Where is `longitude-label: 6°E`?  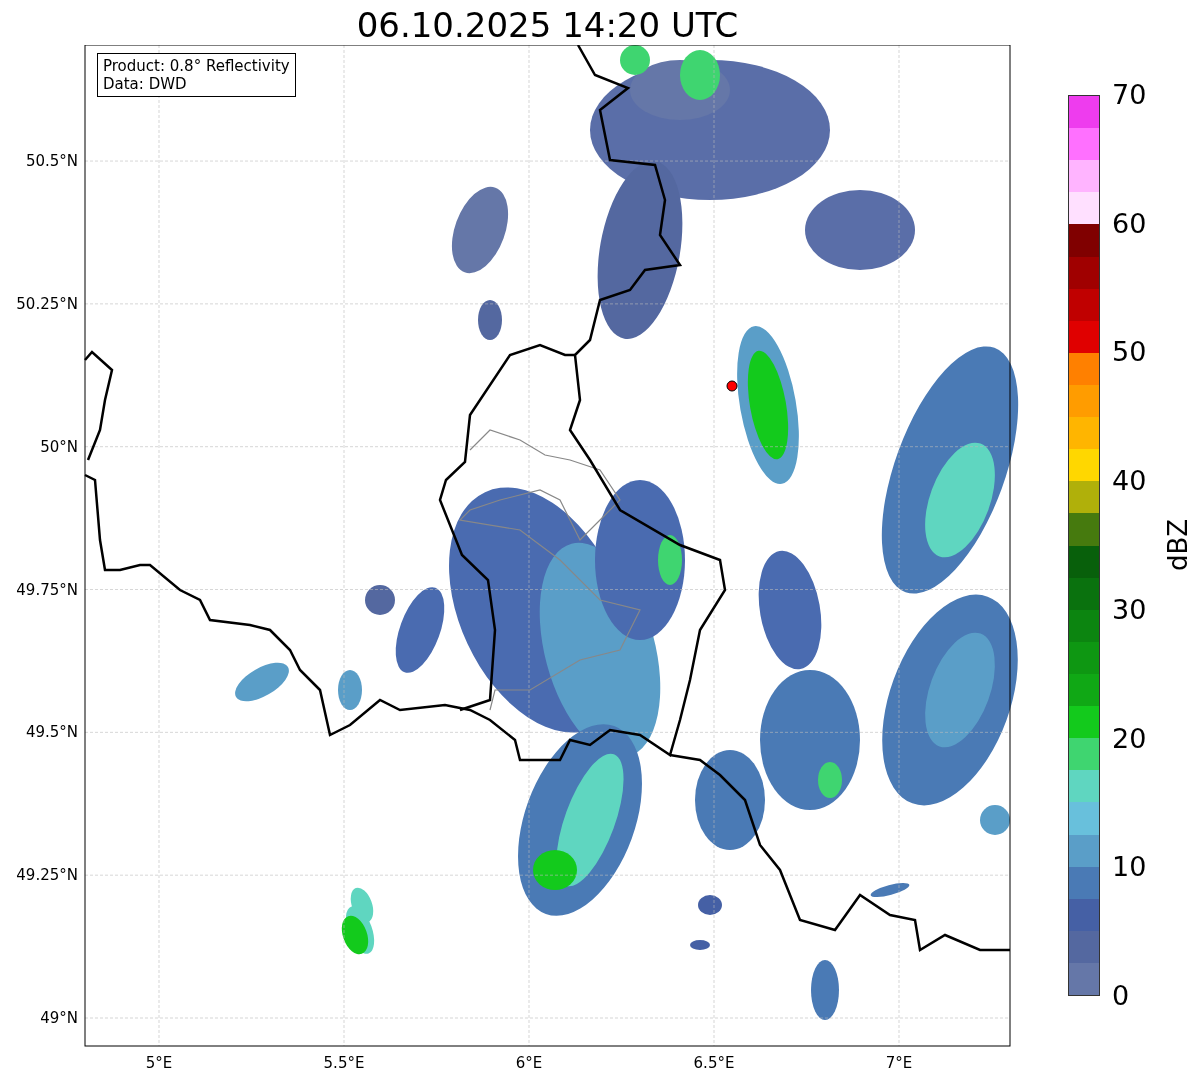 longitude-label: 6°E is located at coordinates (529, 1063).